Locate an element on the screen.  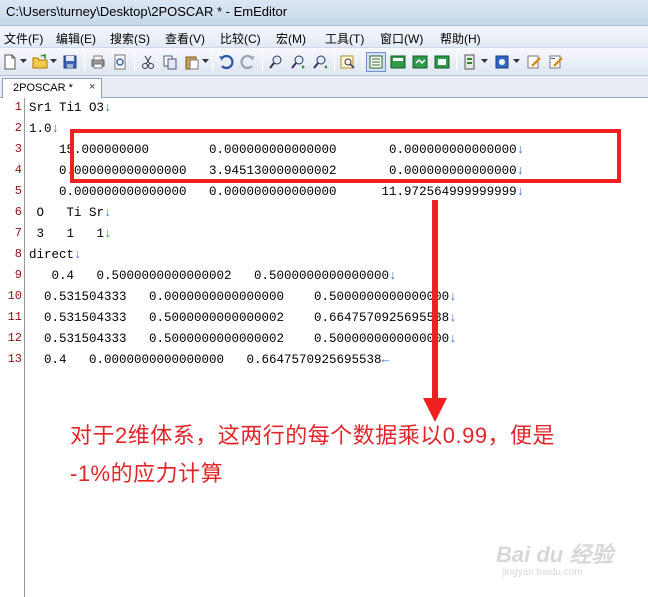
code-line: O Ti Sr↓ is located at coordinates (70, 213).